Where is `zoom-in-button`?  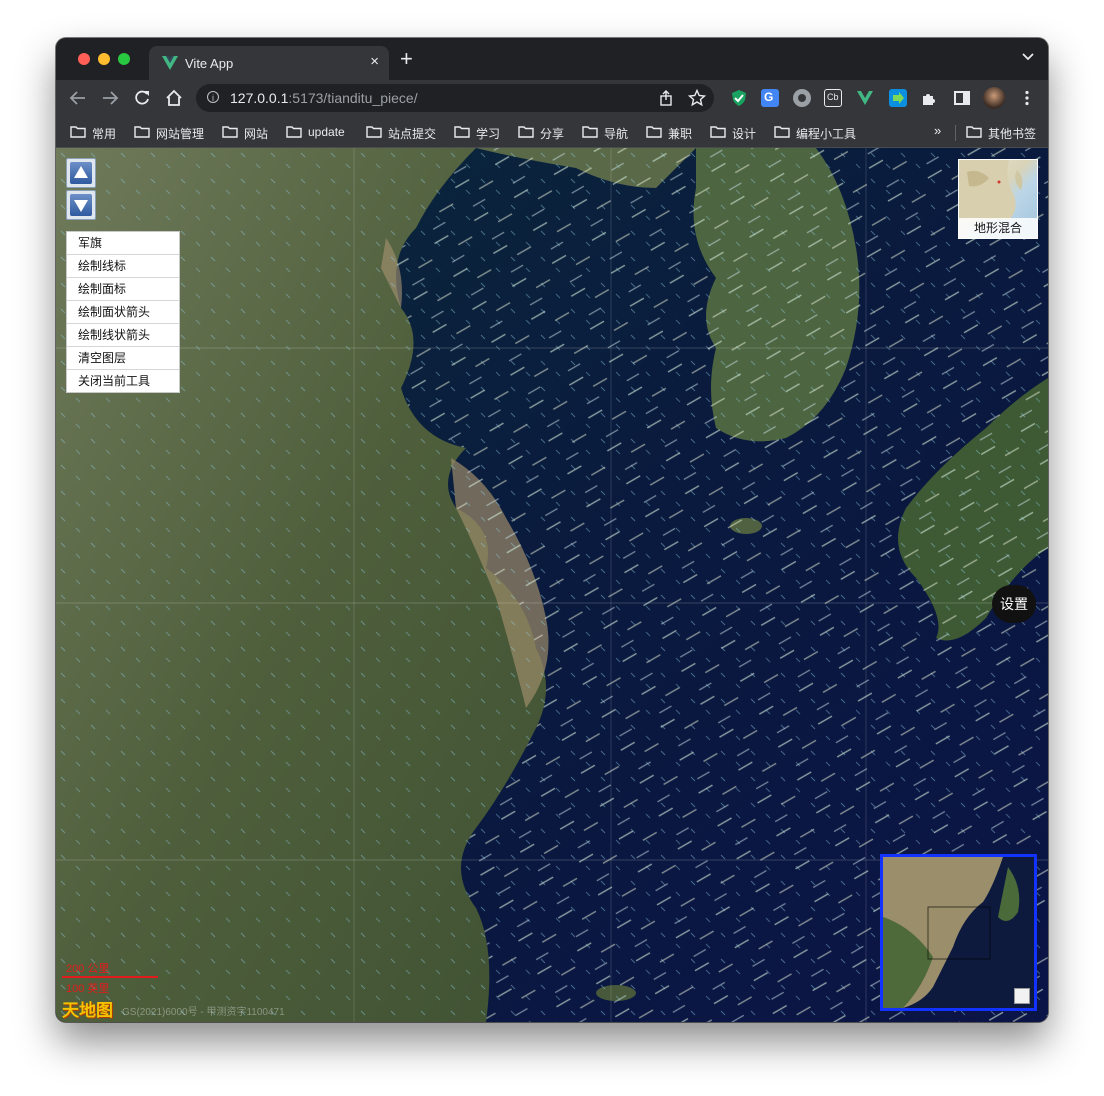 zoom-in-button is located at coordinates (81, 173).